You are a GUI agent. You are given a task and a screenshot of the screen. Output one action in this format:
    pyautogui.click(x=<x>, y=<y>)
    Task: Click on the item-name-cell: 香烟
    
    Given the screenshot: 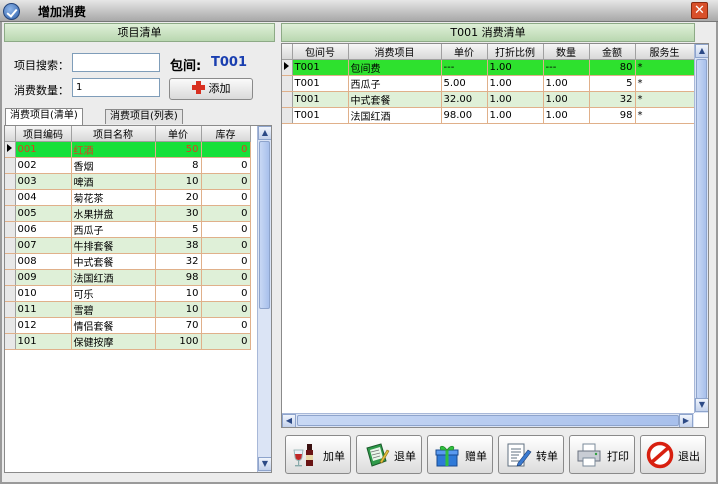 What is the action you would take?
    pyautogui.click(x=113, y=165)
    